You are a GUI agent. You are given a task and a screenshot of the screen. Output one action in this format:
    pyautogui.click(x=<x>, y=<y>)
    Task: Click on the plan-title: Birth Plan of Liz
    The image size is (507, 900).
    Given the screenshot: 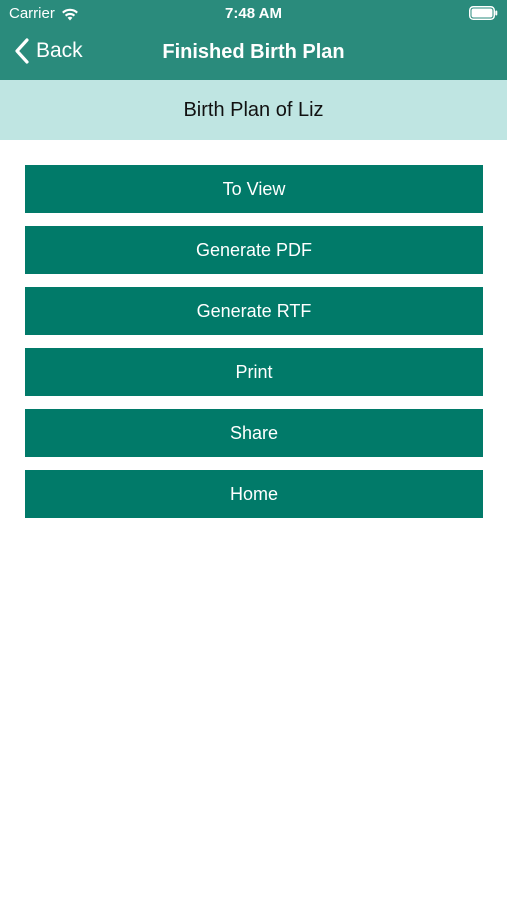 What is the action you would take?
    pyautogui.click(x=253, y=109)
    